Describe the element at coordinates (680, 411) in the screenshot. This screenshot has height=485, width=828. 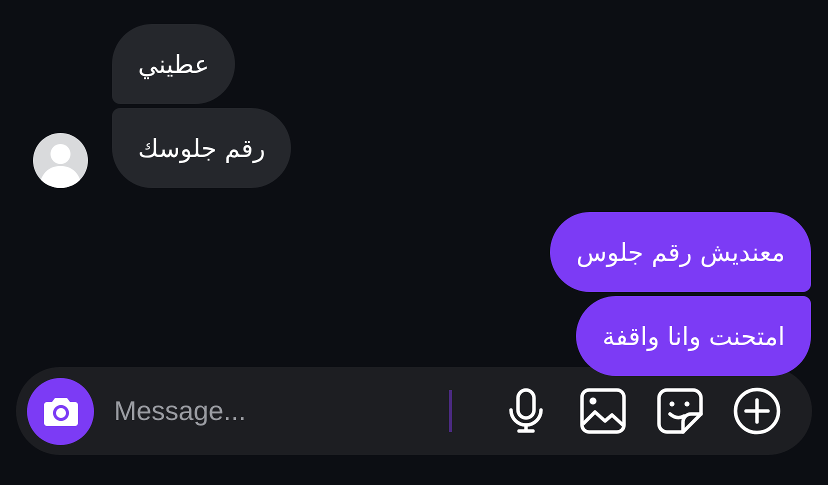
I see `sticker-icon` at that location.